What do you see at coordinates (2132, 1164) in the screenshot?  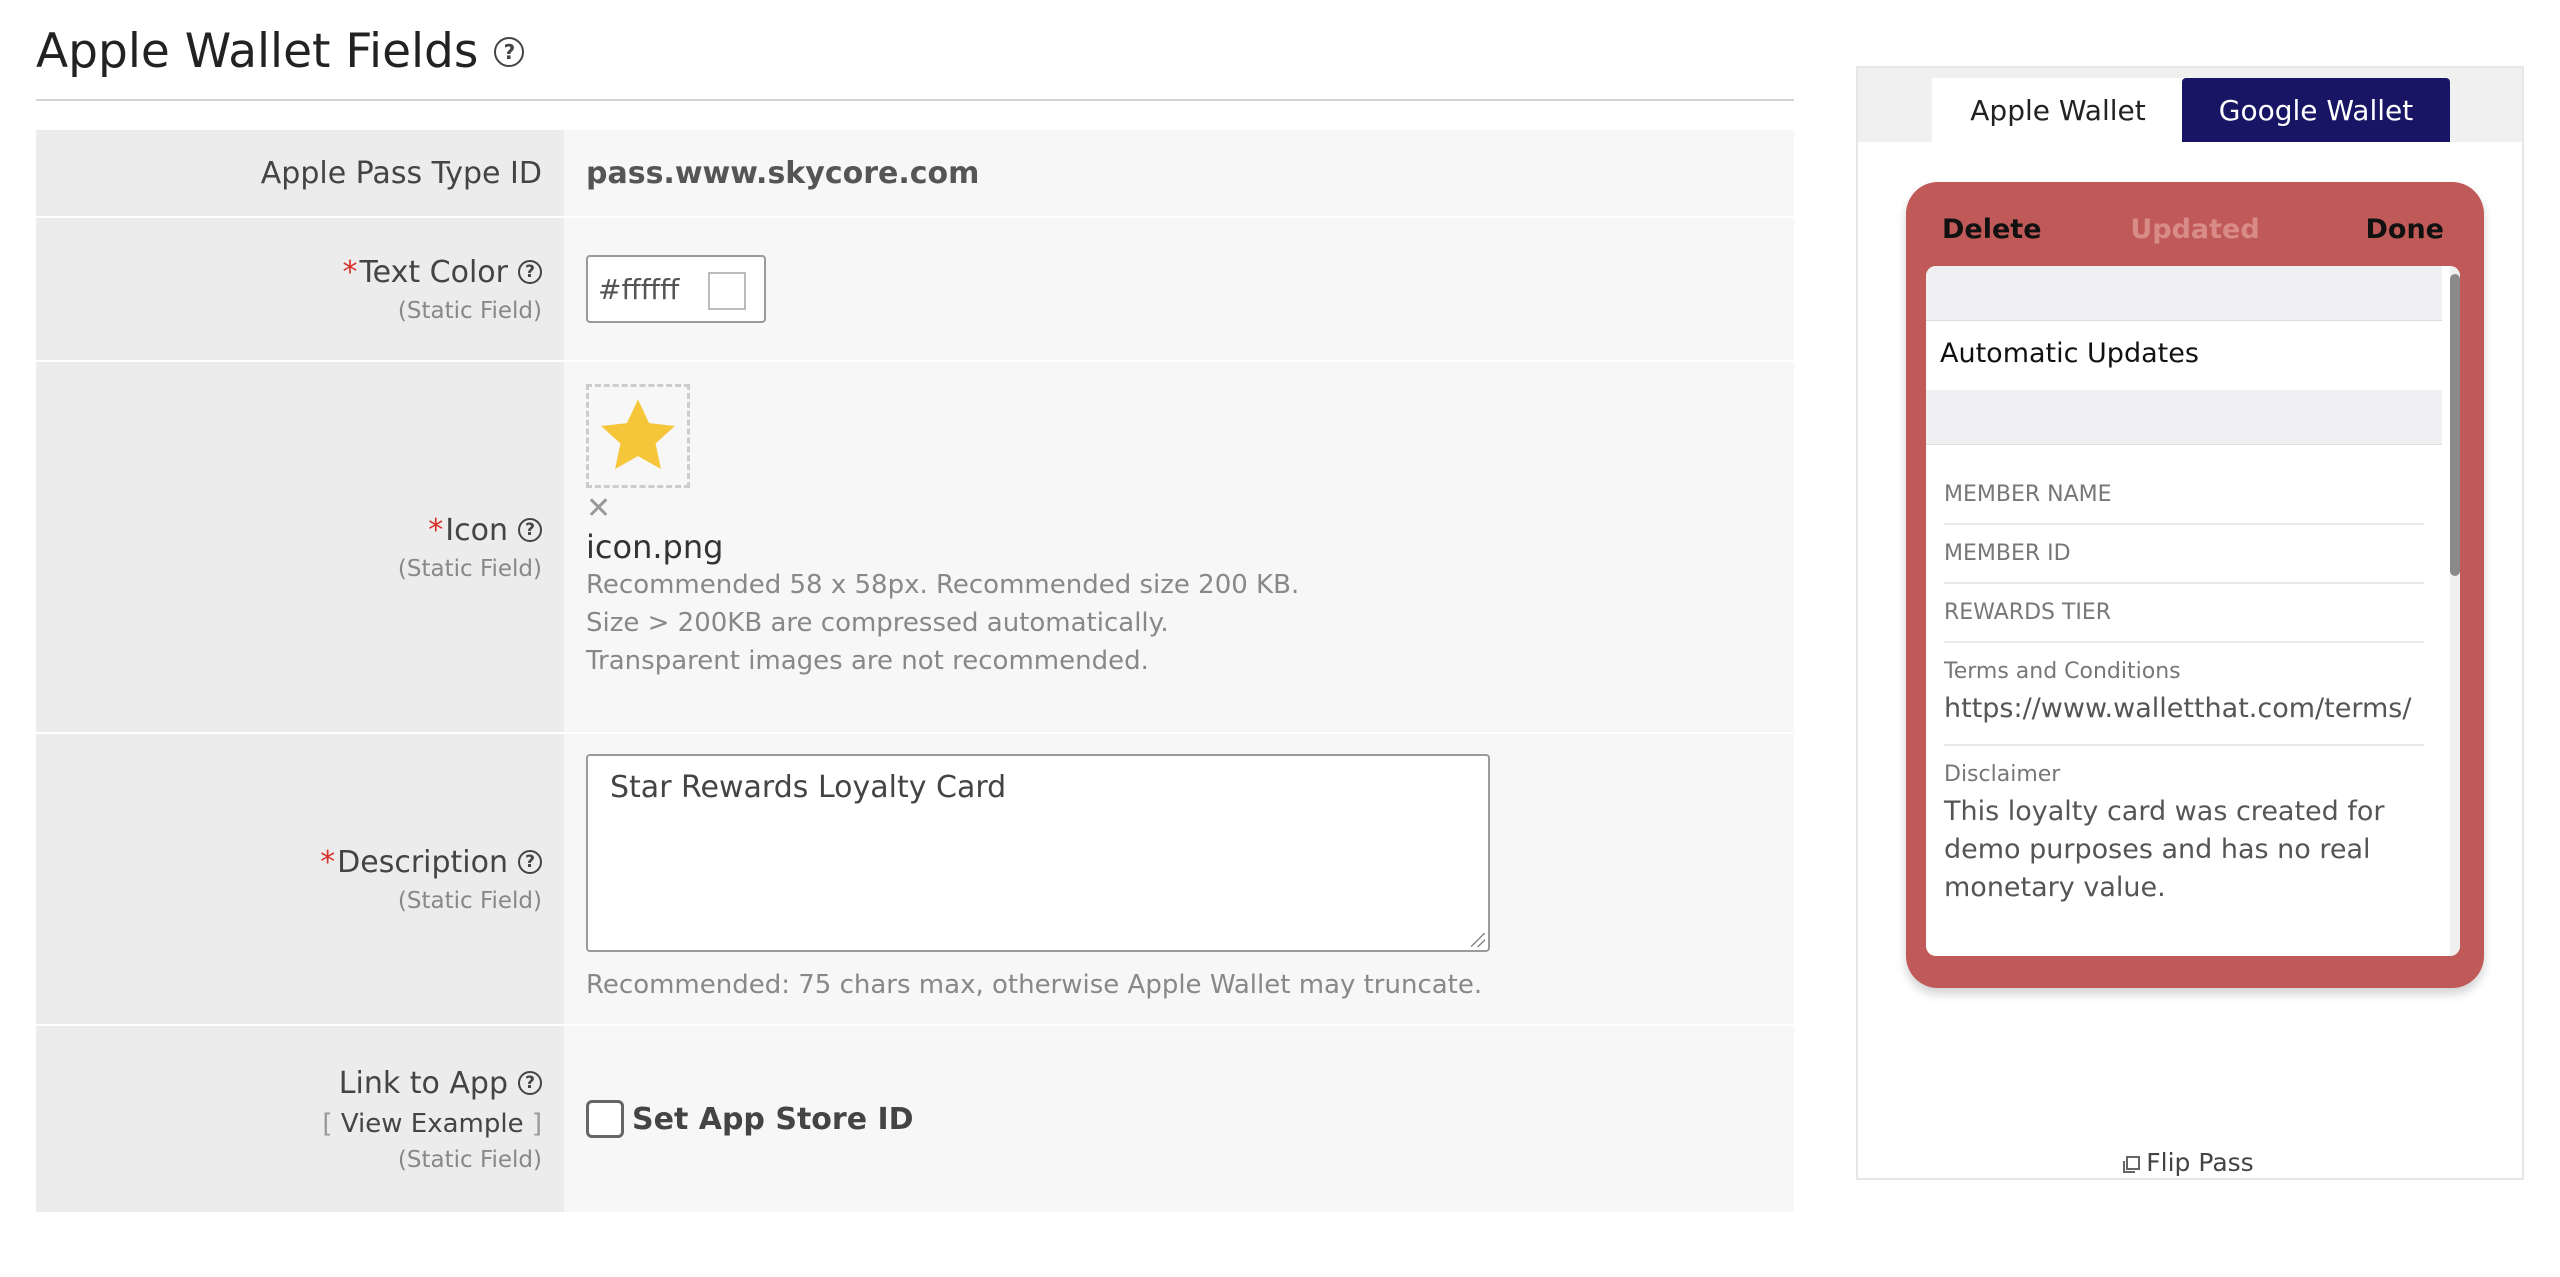 I see `flip-icon` at bounding box center [2132, 1164].